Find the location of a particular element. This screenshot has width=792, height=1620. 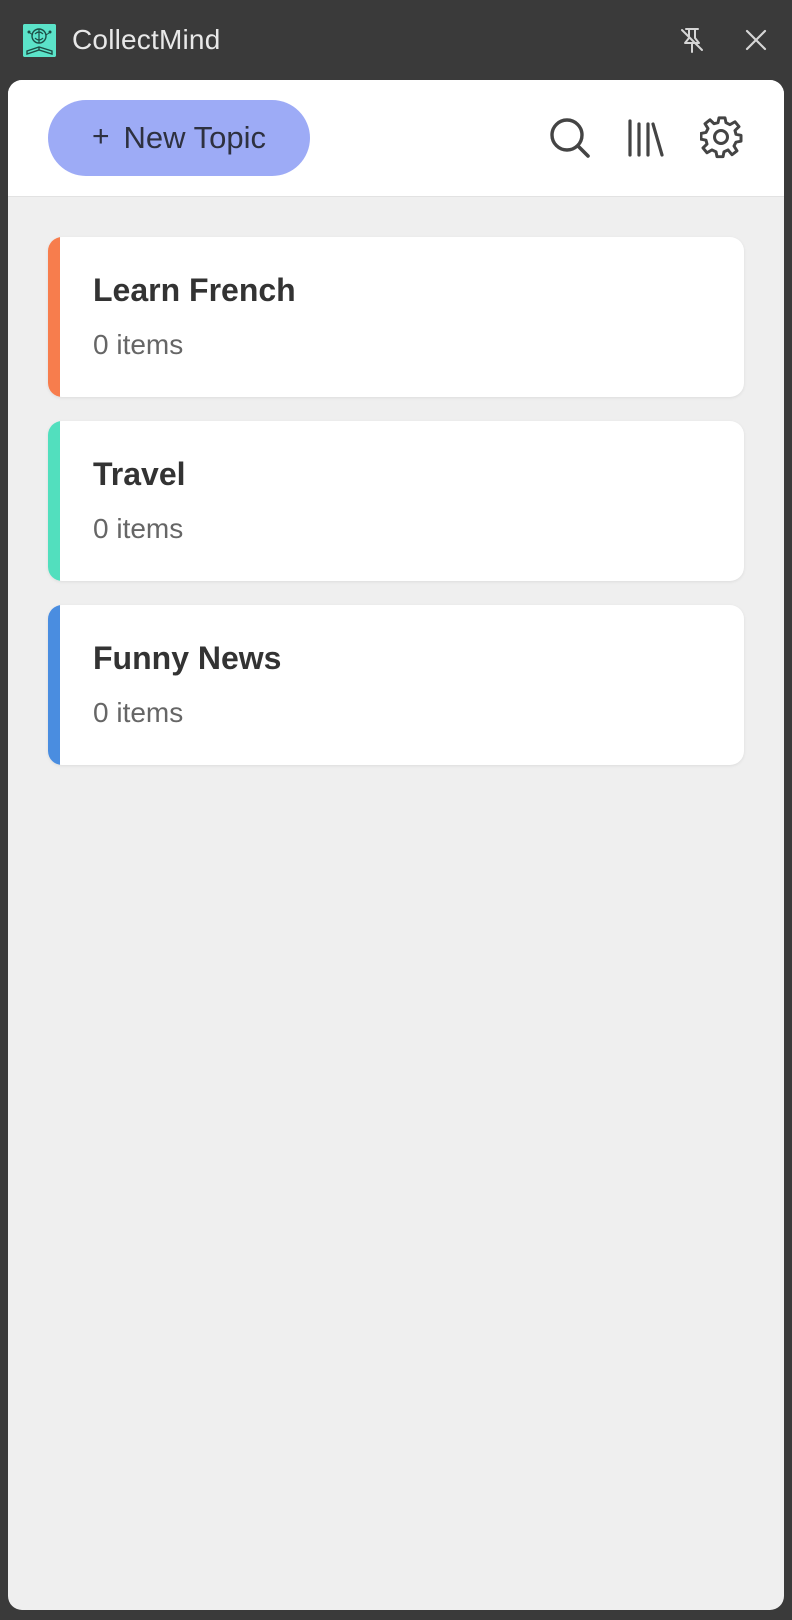

topic-name: Travel is located at coordinates (139, 474).